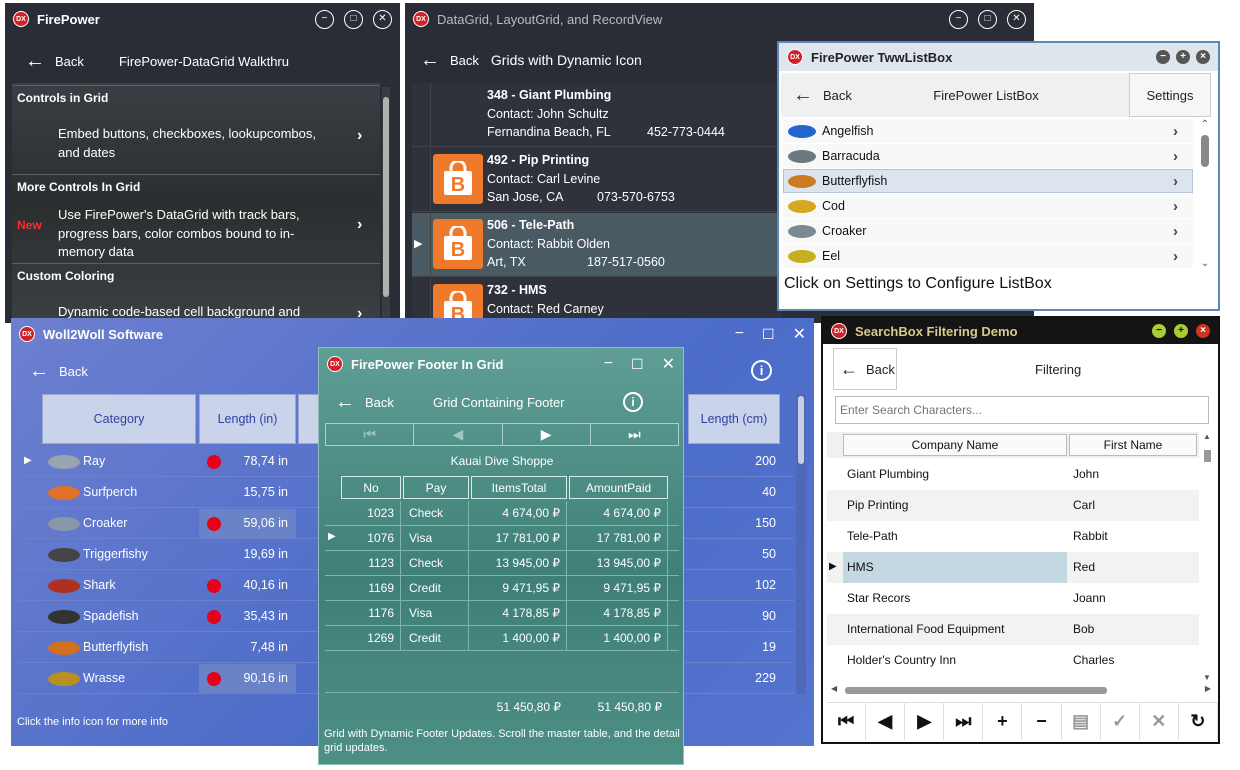  What do you see at coordinates (865, 369) in the screenshot?
I see `back-button: ← Back` at bounding box center [865, 369].